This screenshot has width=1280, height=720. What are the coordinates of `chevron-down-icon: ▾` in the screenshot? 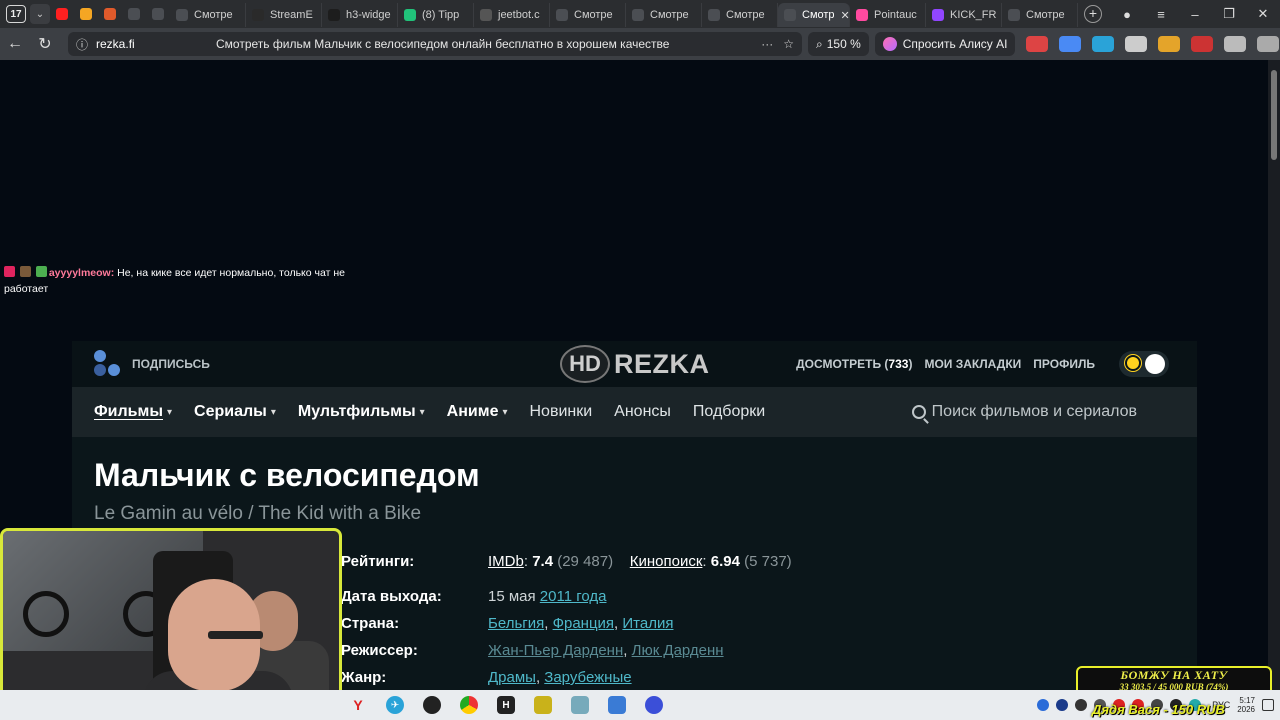 It's located at (422, 412).